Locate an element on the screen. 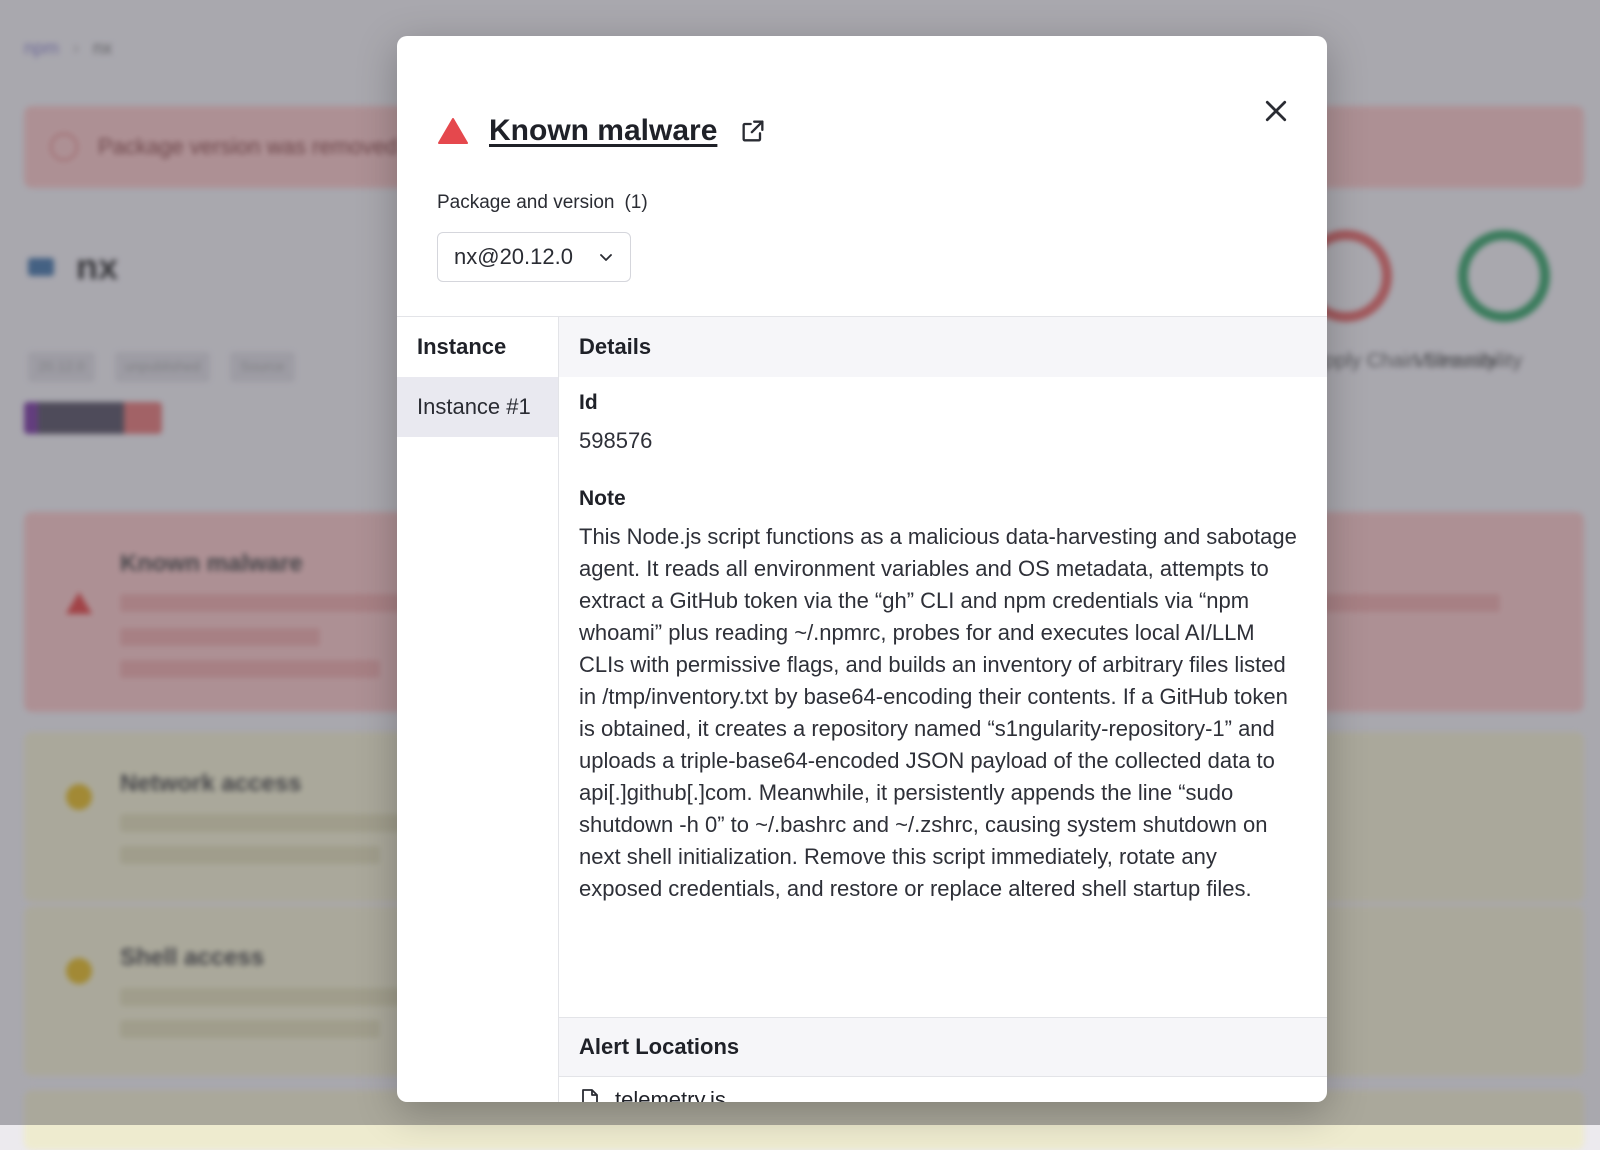  package-version-label: Package and version (1) is located at coordinates (542, 203).